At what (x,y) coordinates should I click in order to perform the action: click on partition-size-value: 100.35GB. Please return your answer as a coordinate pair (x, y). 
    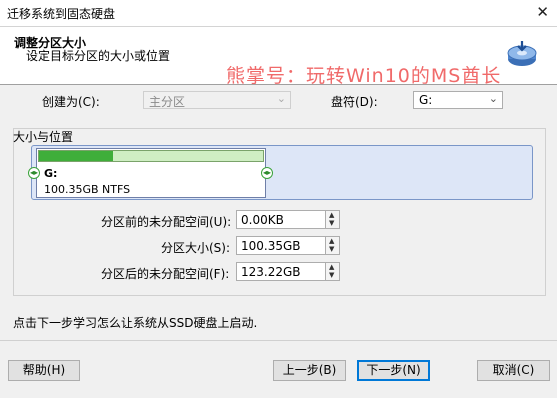
    Looking at the image, I should click on (271, 246).